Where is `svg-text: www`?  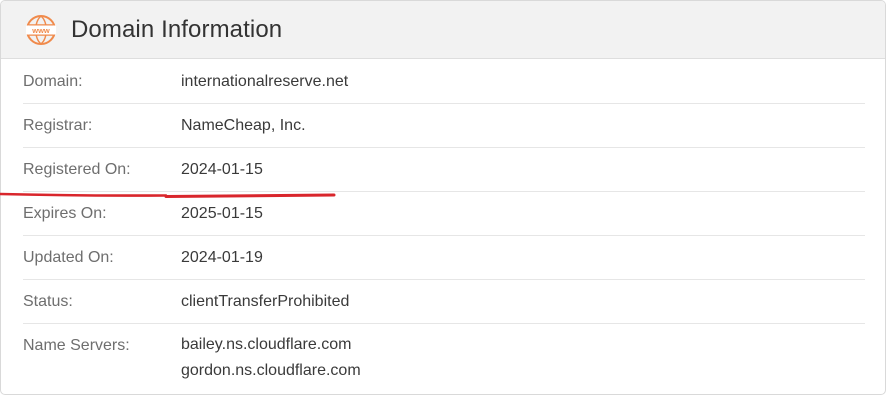 svg-text: www is located at coordinates (40, 30).